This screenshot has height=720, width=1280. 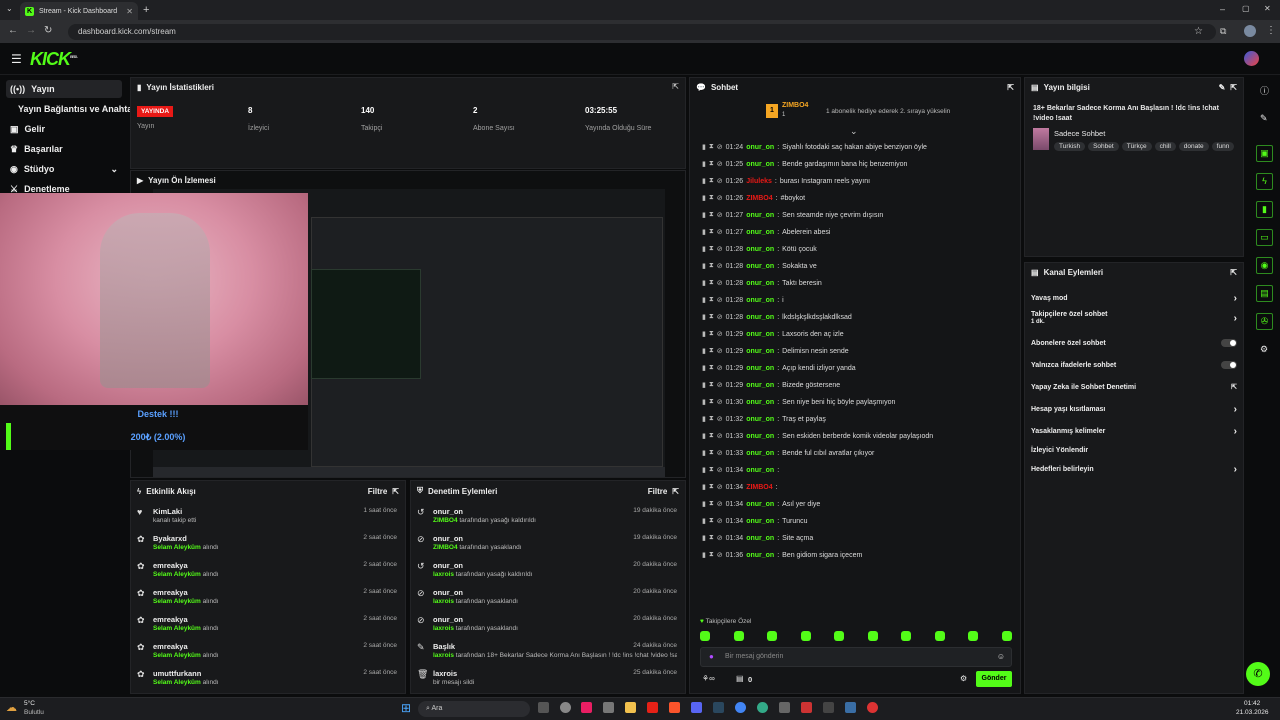 What do you see at coordinates (779, 368) in the screenshot?
I see `chat-message: ▮ ⧗ ⊘ 01:29 onur_on: Açıp kendi izliyor yanda` at bounding box center [779, 368].